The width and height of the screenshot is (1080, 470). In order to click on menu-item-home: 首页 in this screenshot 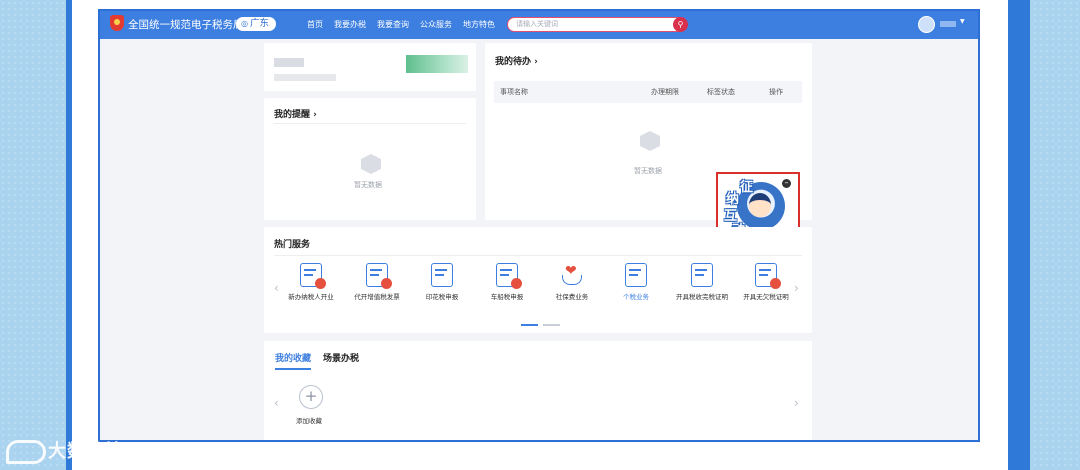, I will do `click(315, 24)`.